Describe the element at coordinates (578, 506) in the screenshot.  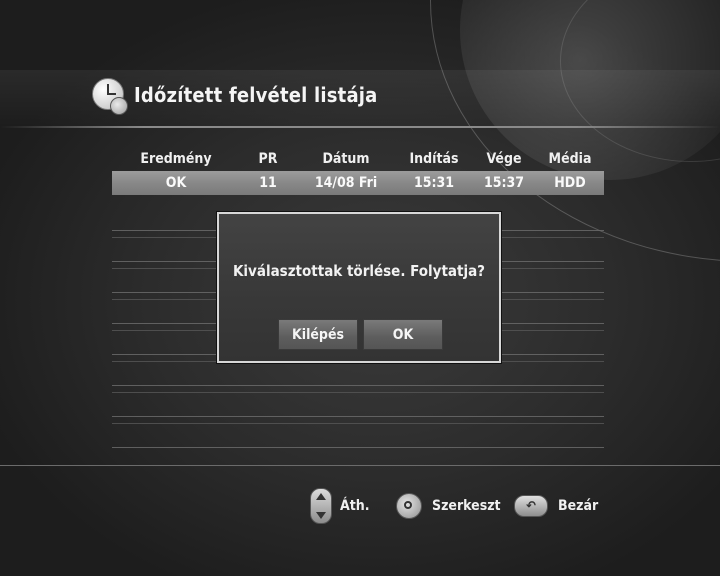
I see `footer-close-label: Bezár` at that location.